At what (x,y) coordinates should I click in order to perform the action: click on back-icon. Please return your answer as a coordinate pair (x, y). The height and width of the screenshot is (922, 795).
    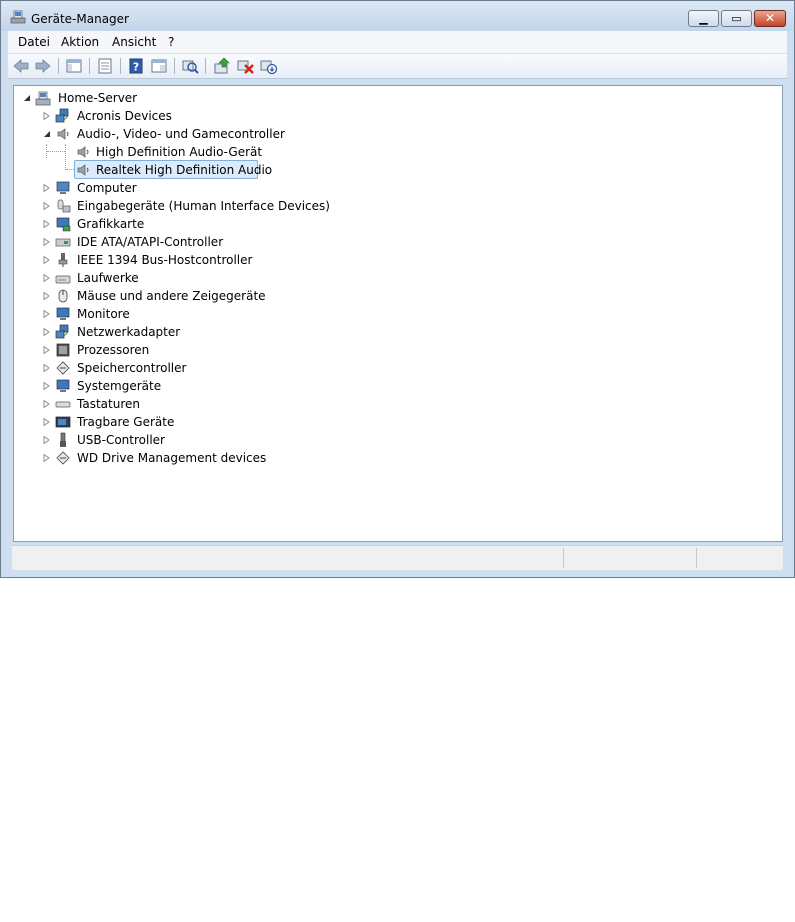
    Looking at the image, I should click on (21, 66).